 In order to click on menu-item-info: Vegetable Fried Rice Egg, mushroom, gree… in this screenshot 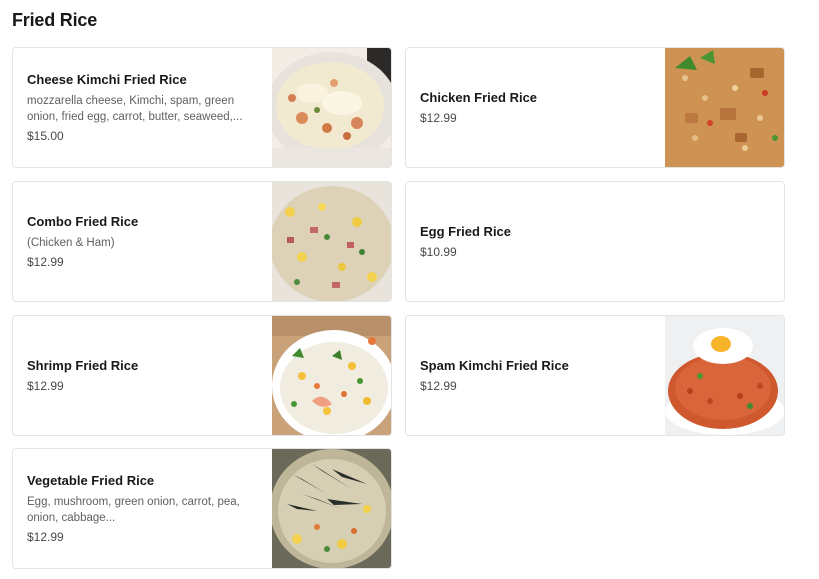, I will do `click(142, 508)`.